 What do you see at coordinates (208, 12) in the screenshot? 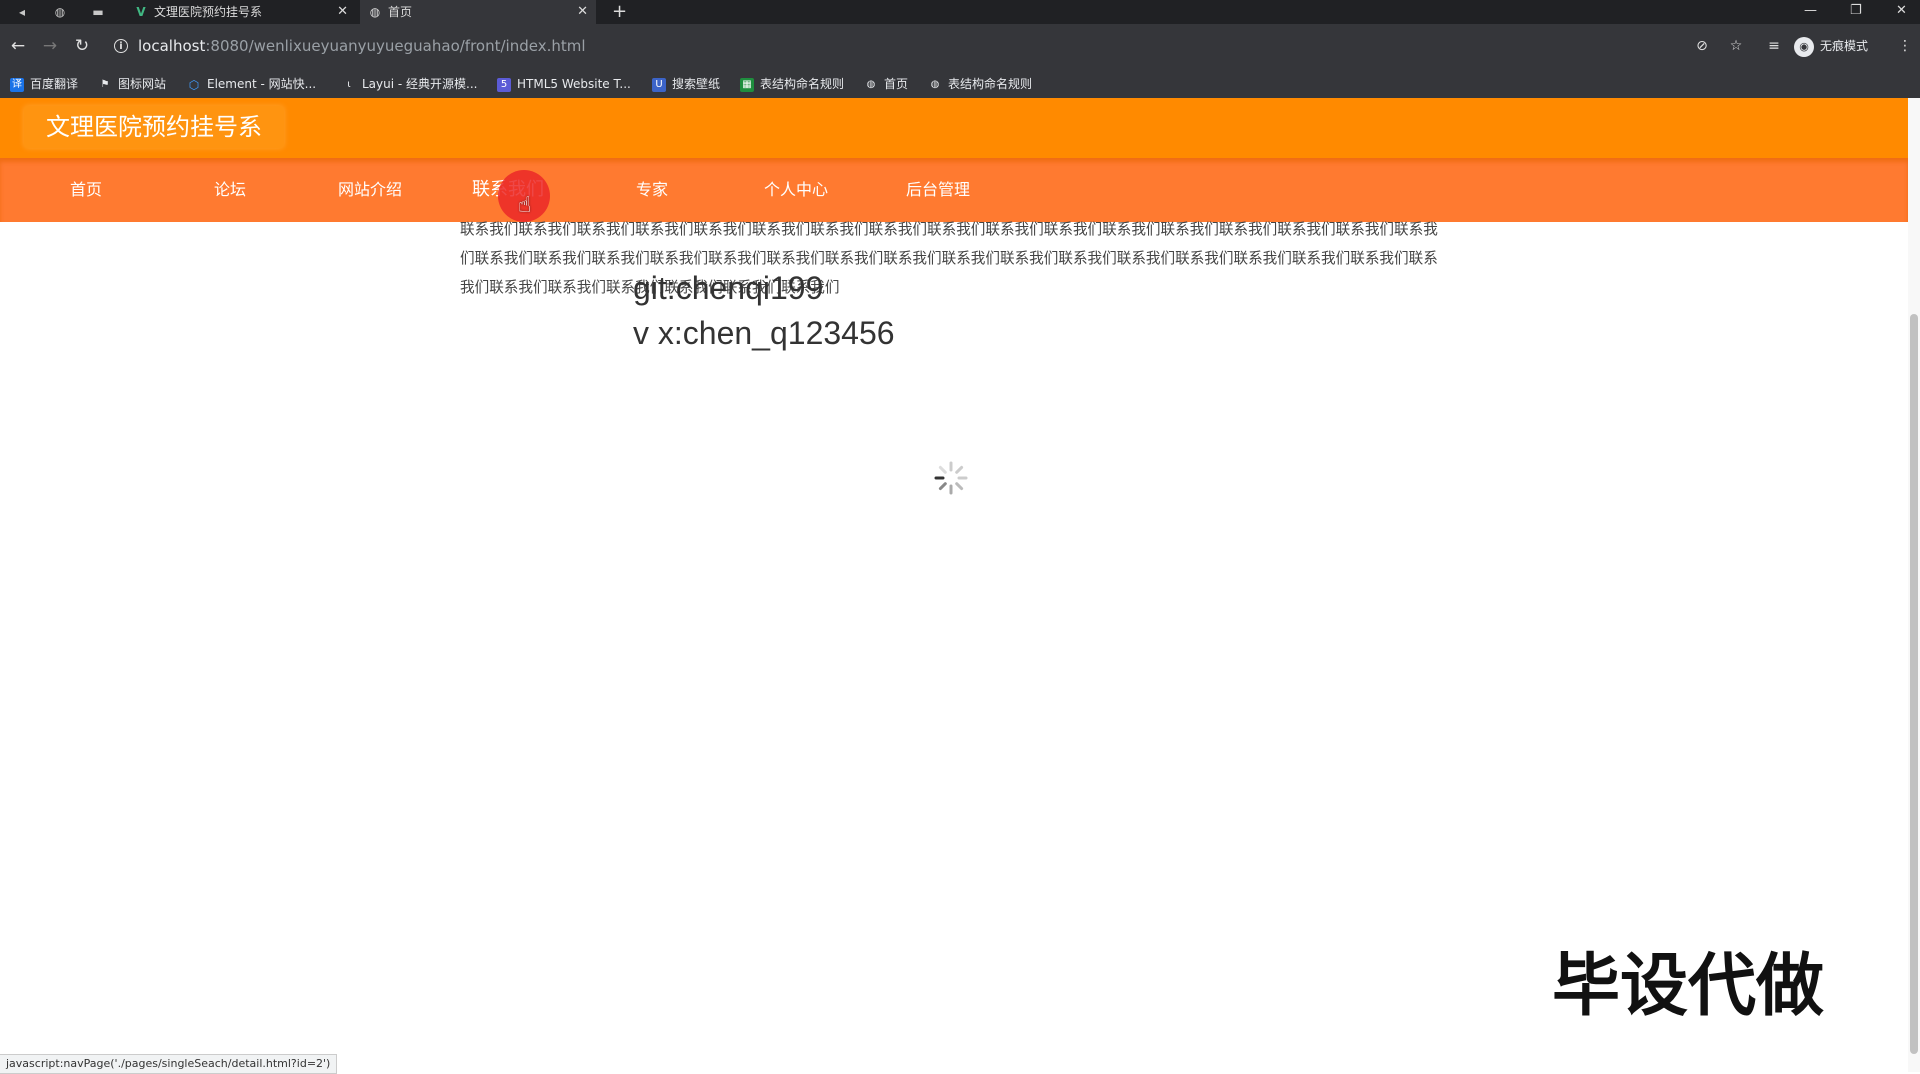
I see `tab-title: 文理医院预约挂号系` at bounding box center [208, 12].